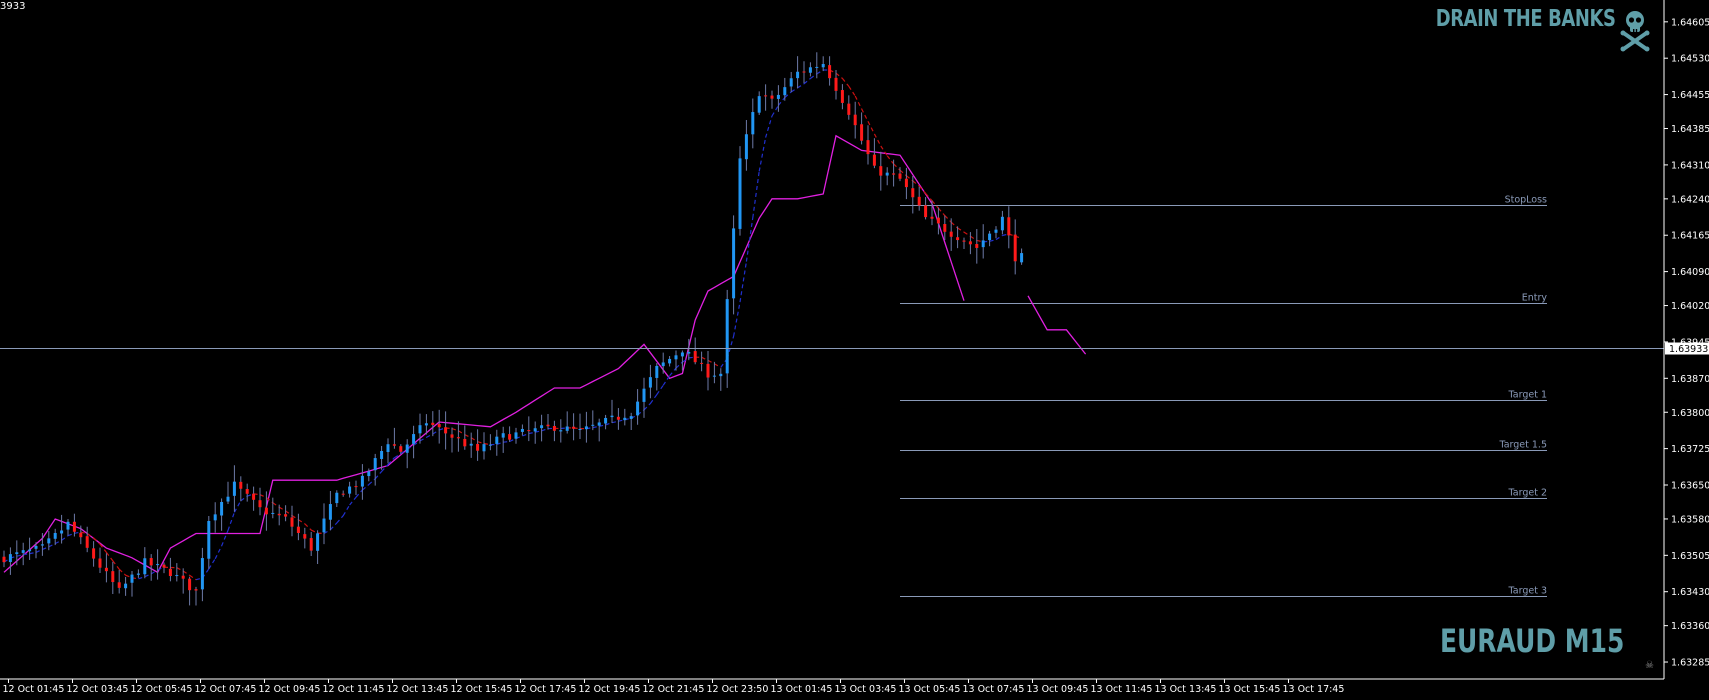  Describe the element at coordinates (1690, 165) in the screenshot. I see `price-tick-label: 1.64310` at that location.